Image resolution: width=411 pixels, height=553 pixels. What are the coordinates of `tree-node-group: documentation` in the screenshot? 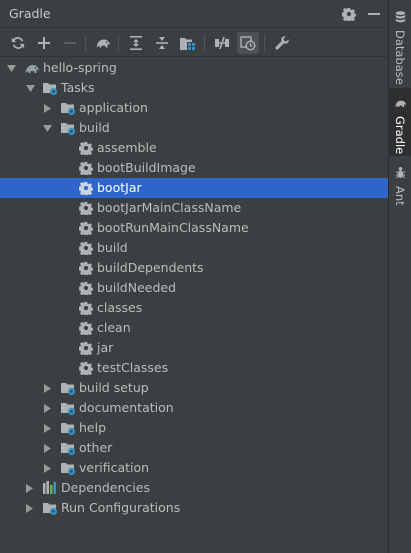 It's located at (194, 408).